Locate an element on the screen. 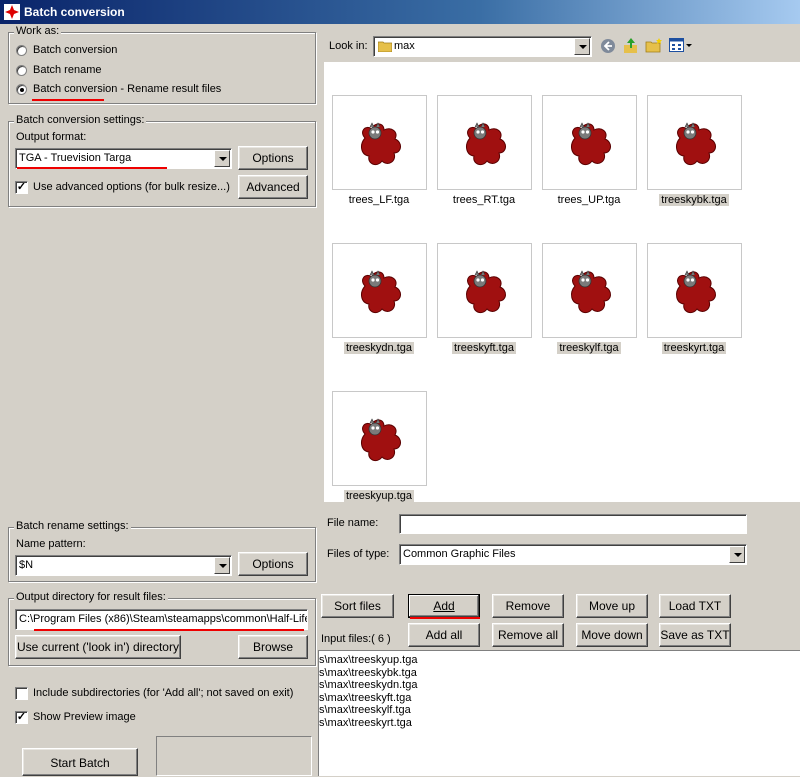 This screenshot has height=777, width=800. advanced-button: Advanced is located at coordinates (273, 187).